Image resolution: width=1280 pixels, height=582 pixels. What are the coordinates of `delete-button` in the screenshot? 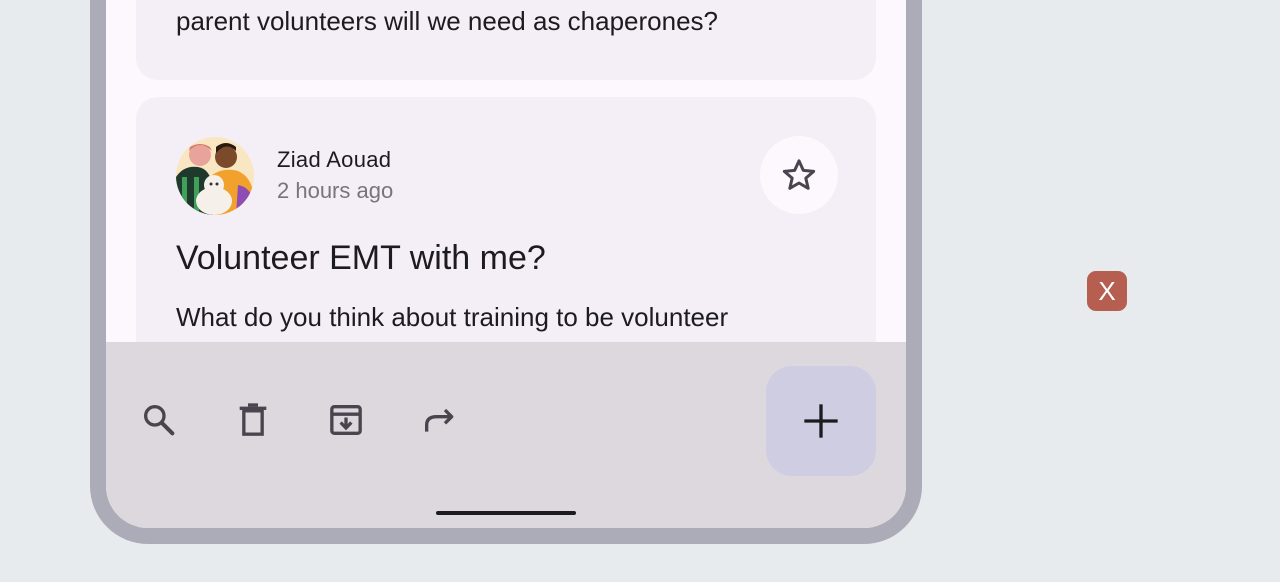 It's located at (253, 420).